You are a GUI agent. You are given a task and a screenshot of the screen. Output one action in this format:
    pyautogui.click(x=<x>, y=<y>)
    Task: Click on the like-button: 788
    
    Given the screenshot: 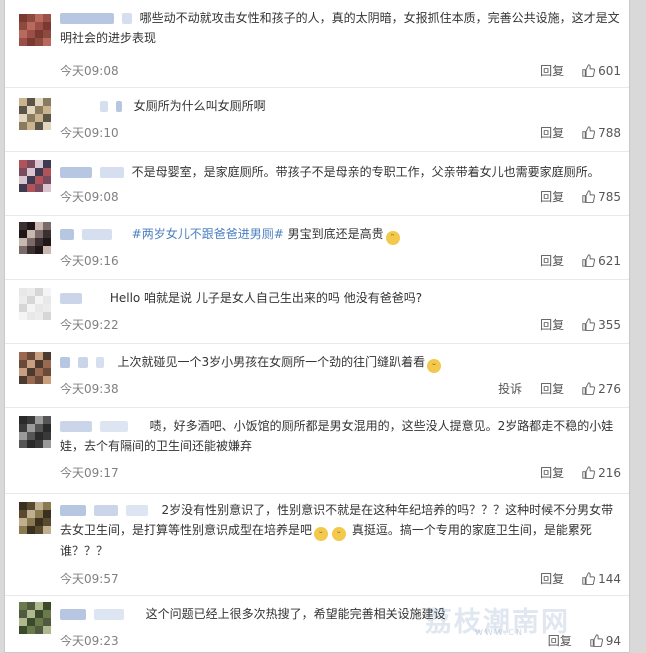 What is the action you would take?
    pyautogui.click(x=601, y=133)
    